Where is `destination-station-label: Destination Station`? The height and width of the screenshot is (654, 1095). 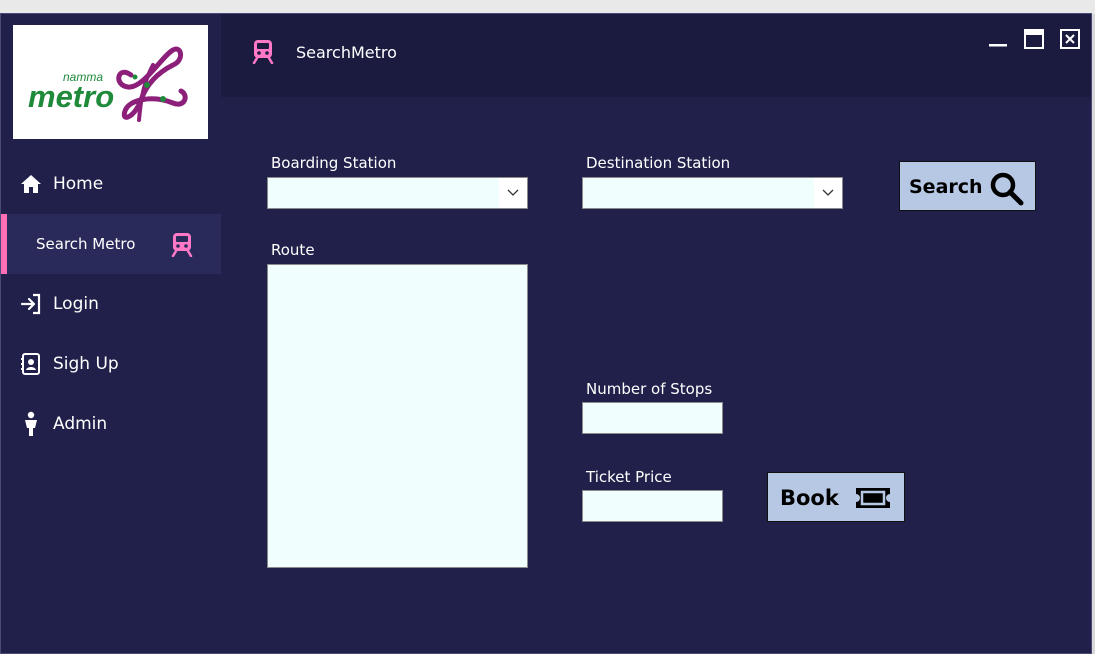 destination-station-label: Destination Station is located at coordinates (658, 163).